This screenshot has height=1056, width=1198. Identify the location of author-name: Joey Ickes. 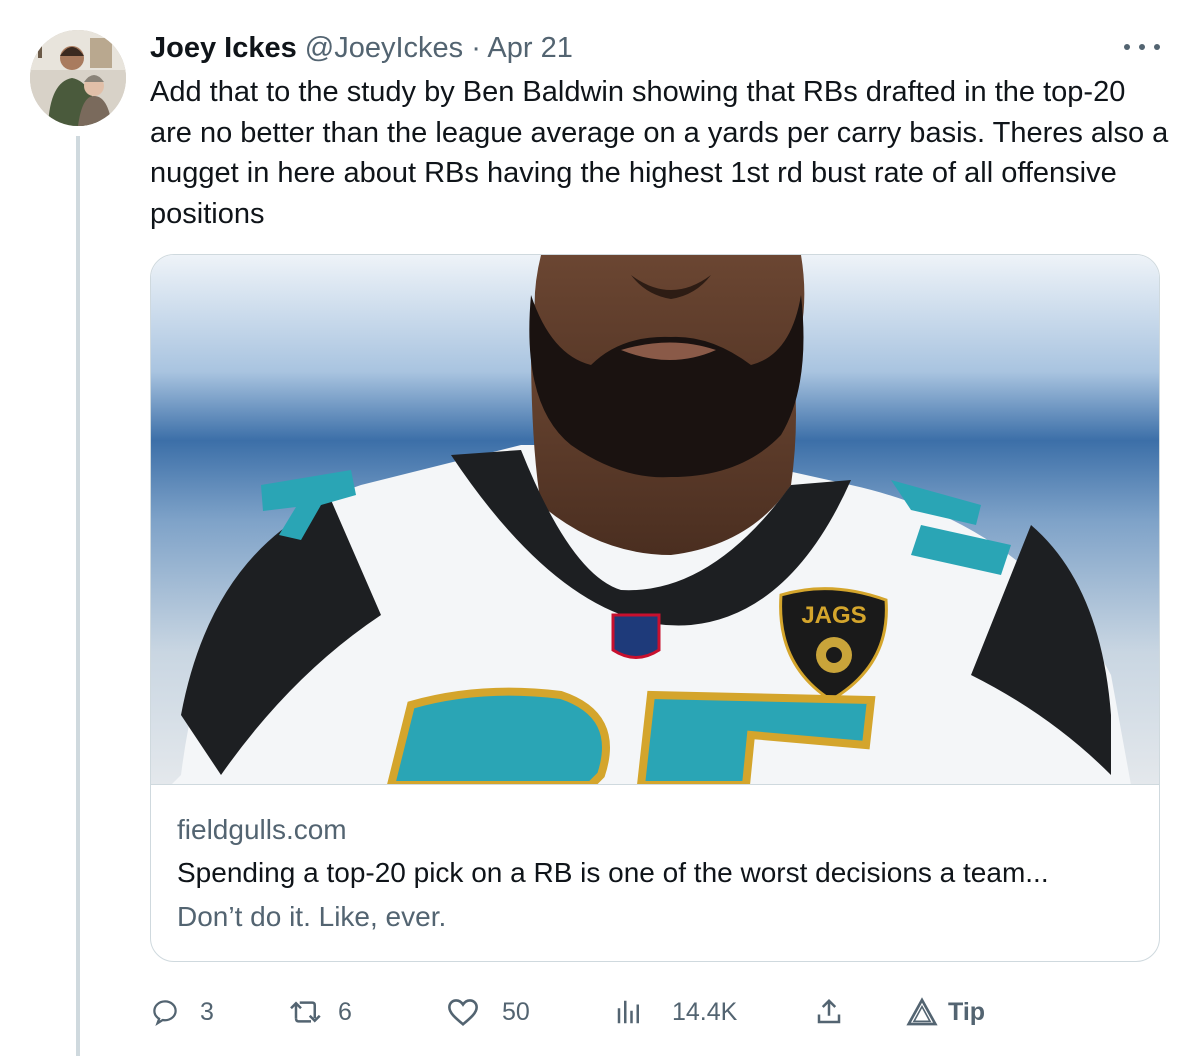
(223, 48).